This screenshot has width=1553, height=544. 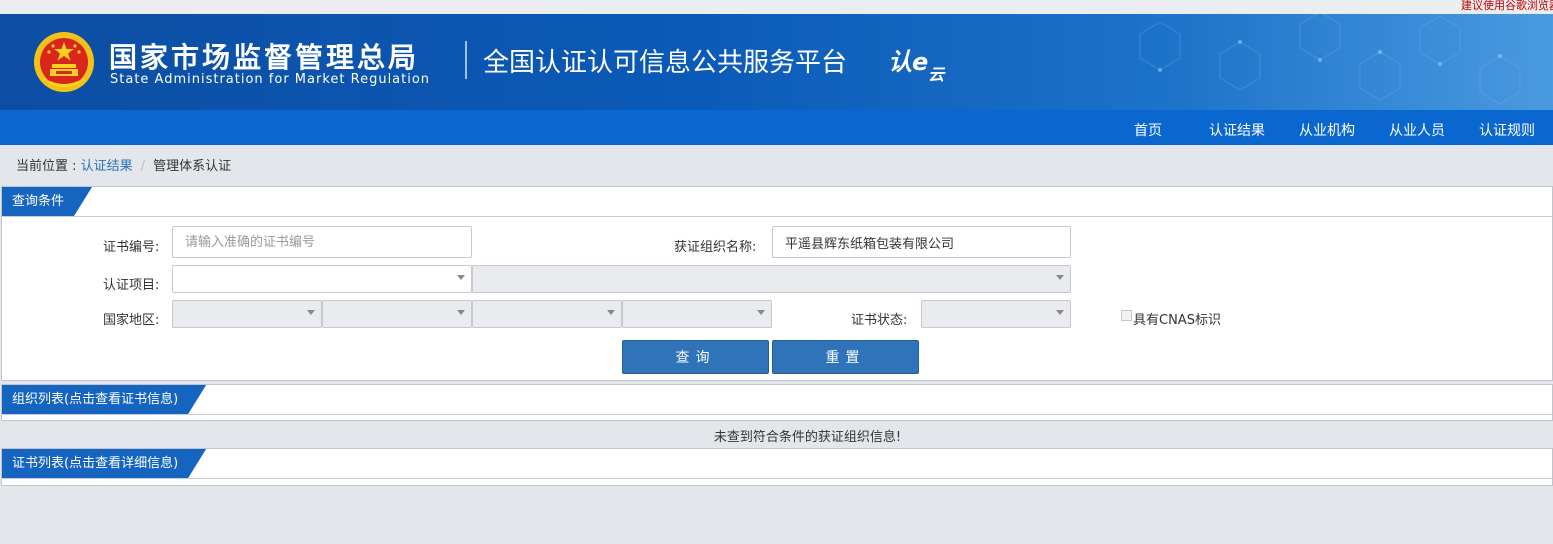 I want to click on platform-logo: 认e云, so click(x=916, y=63).